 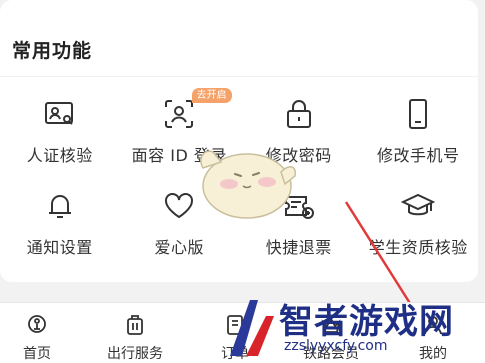 I want to click on function-notification-settings: 通知设置, so click(x=60, y=223).